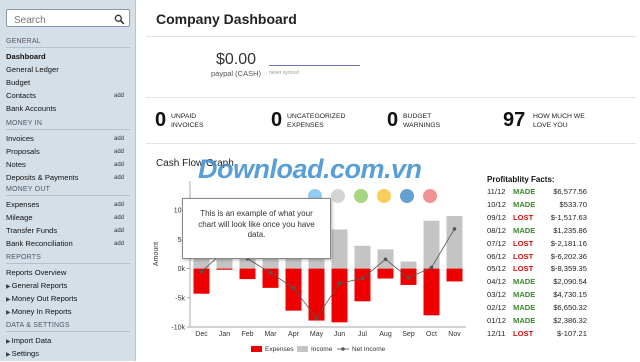 The width and height of the screenshot is (640, 362). Describe the element at coordinates (68, 109) in the screenshot. I see `sidebar-item: Bank Accounts` at that location.